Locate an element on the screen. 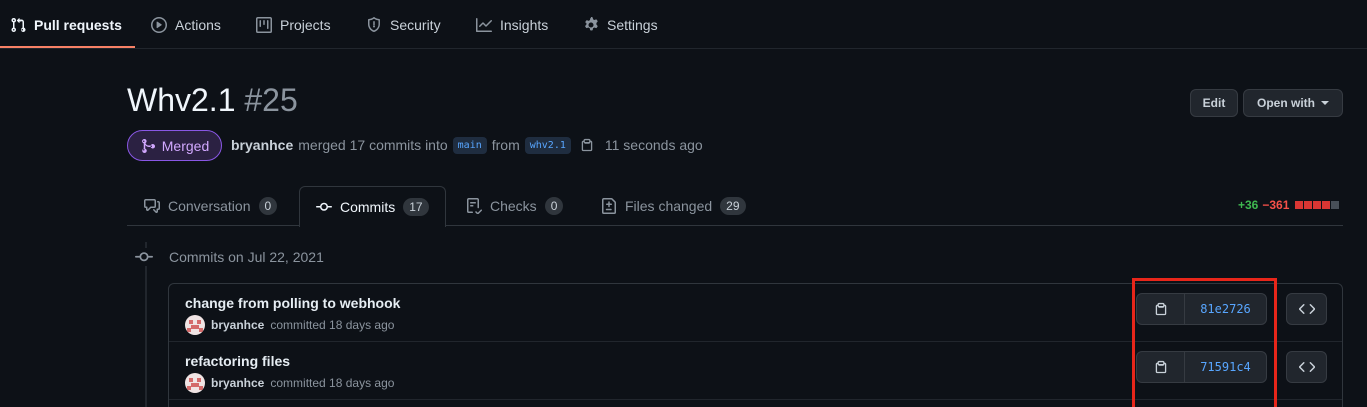 The image size is (1367, 407). tab-checks: Checks 0 is located at coordinates (515, 206).